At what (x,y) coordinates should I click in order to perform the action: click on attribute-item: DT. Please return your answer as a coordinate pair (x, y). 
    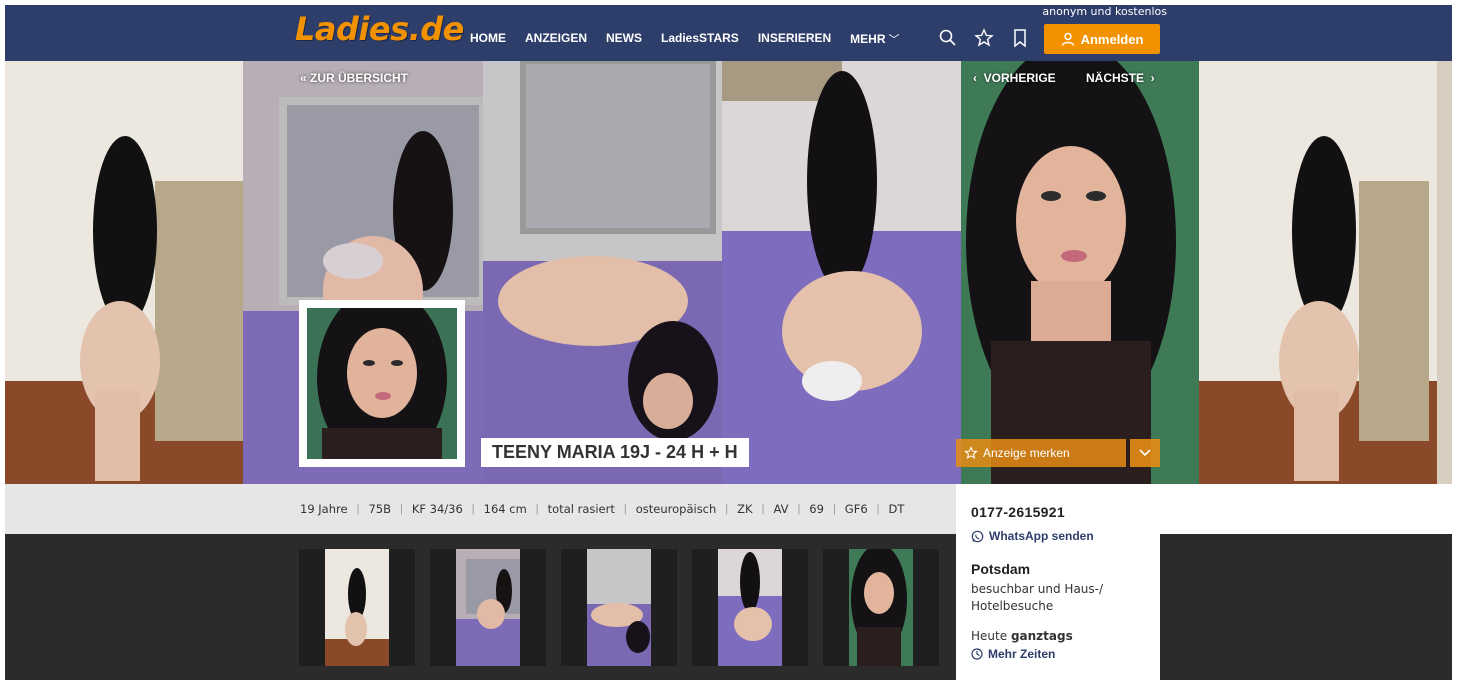
    Looking at the image, I should click on (896, 509).